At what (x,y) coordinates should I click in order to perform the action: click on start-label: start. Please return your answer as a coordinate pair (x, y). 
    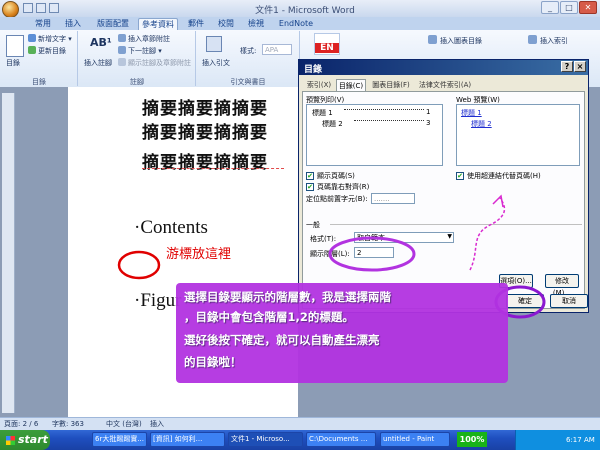
    Looking at the image, I should click on (33, 439).